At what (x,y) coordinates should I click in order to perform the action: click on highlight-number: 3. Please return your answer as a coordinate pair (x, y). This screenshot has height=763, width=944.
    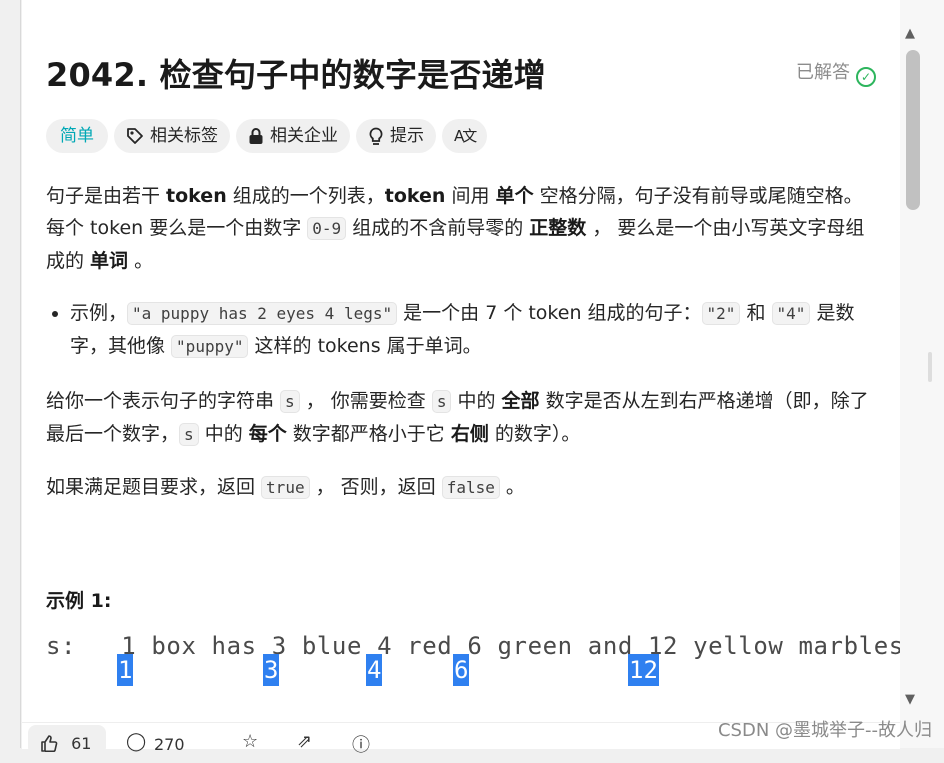
    Looking at the image, I should click on (271, 670).